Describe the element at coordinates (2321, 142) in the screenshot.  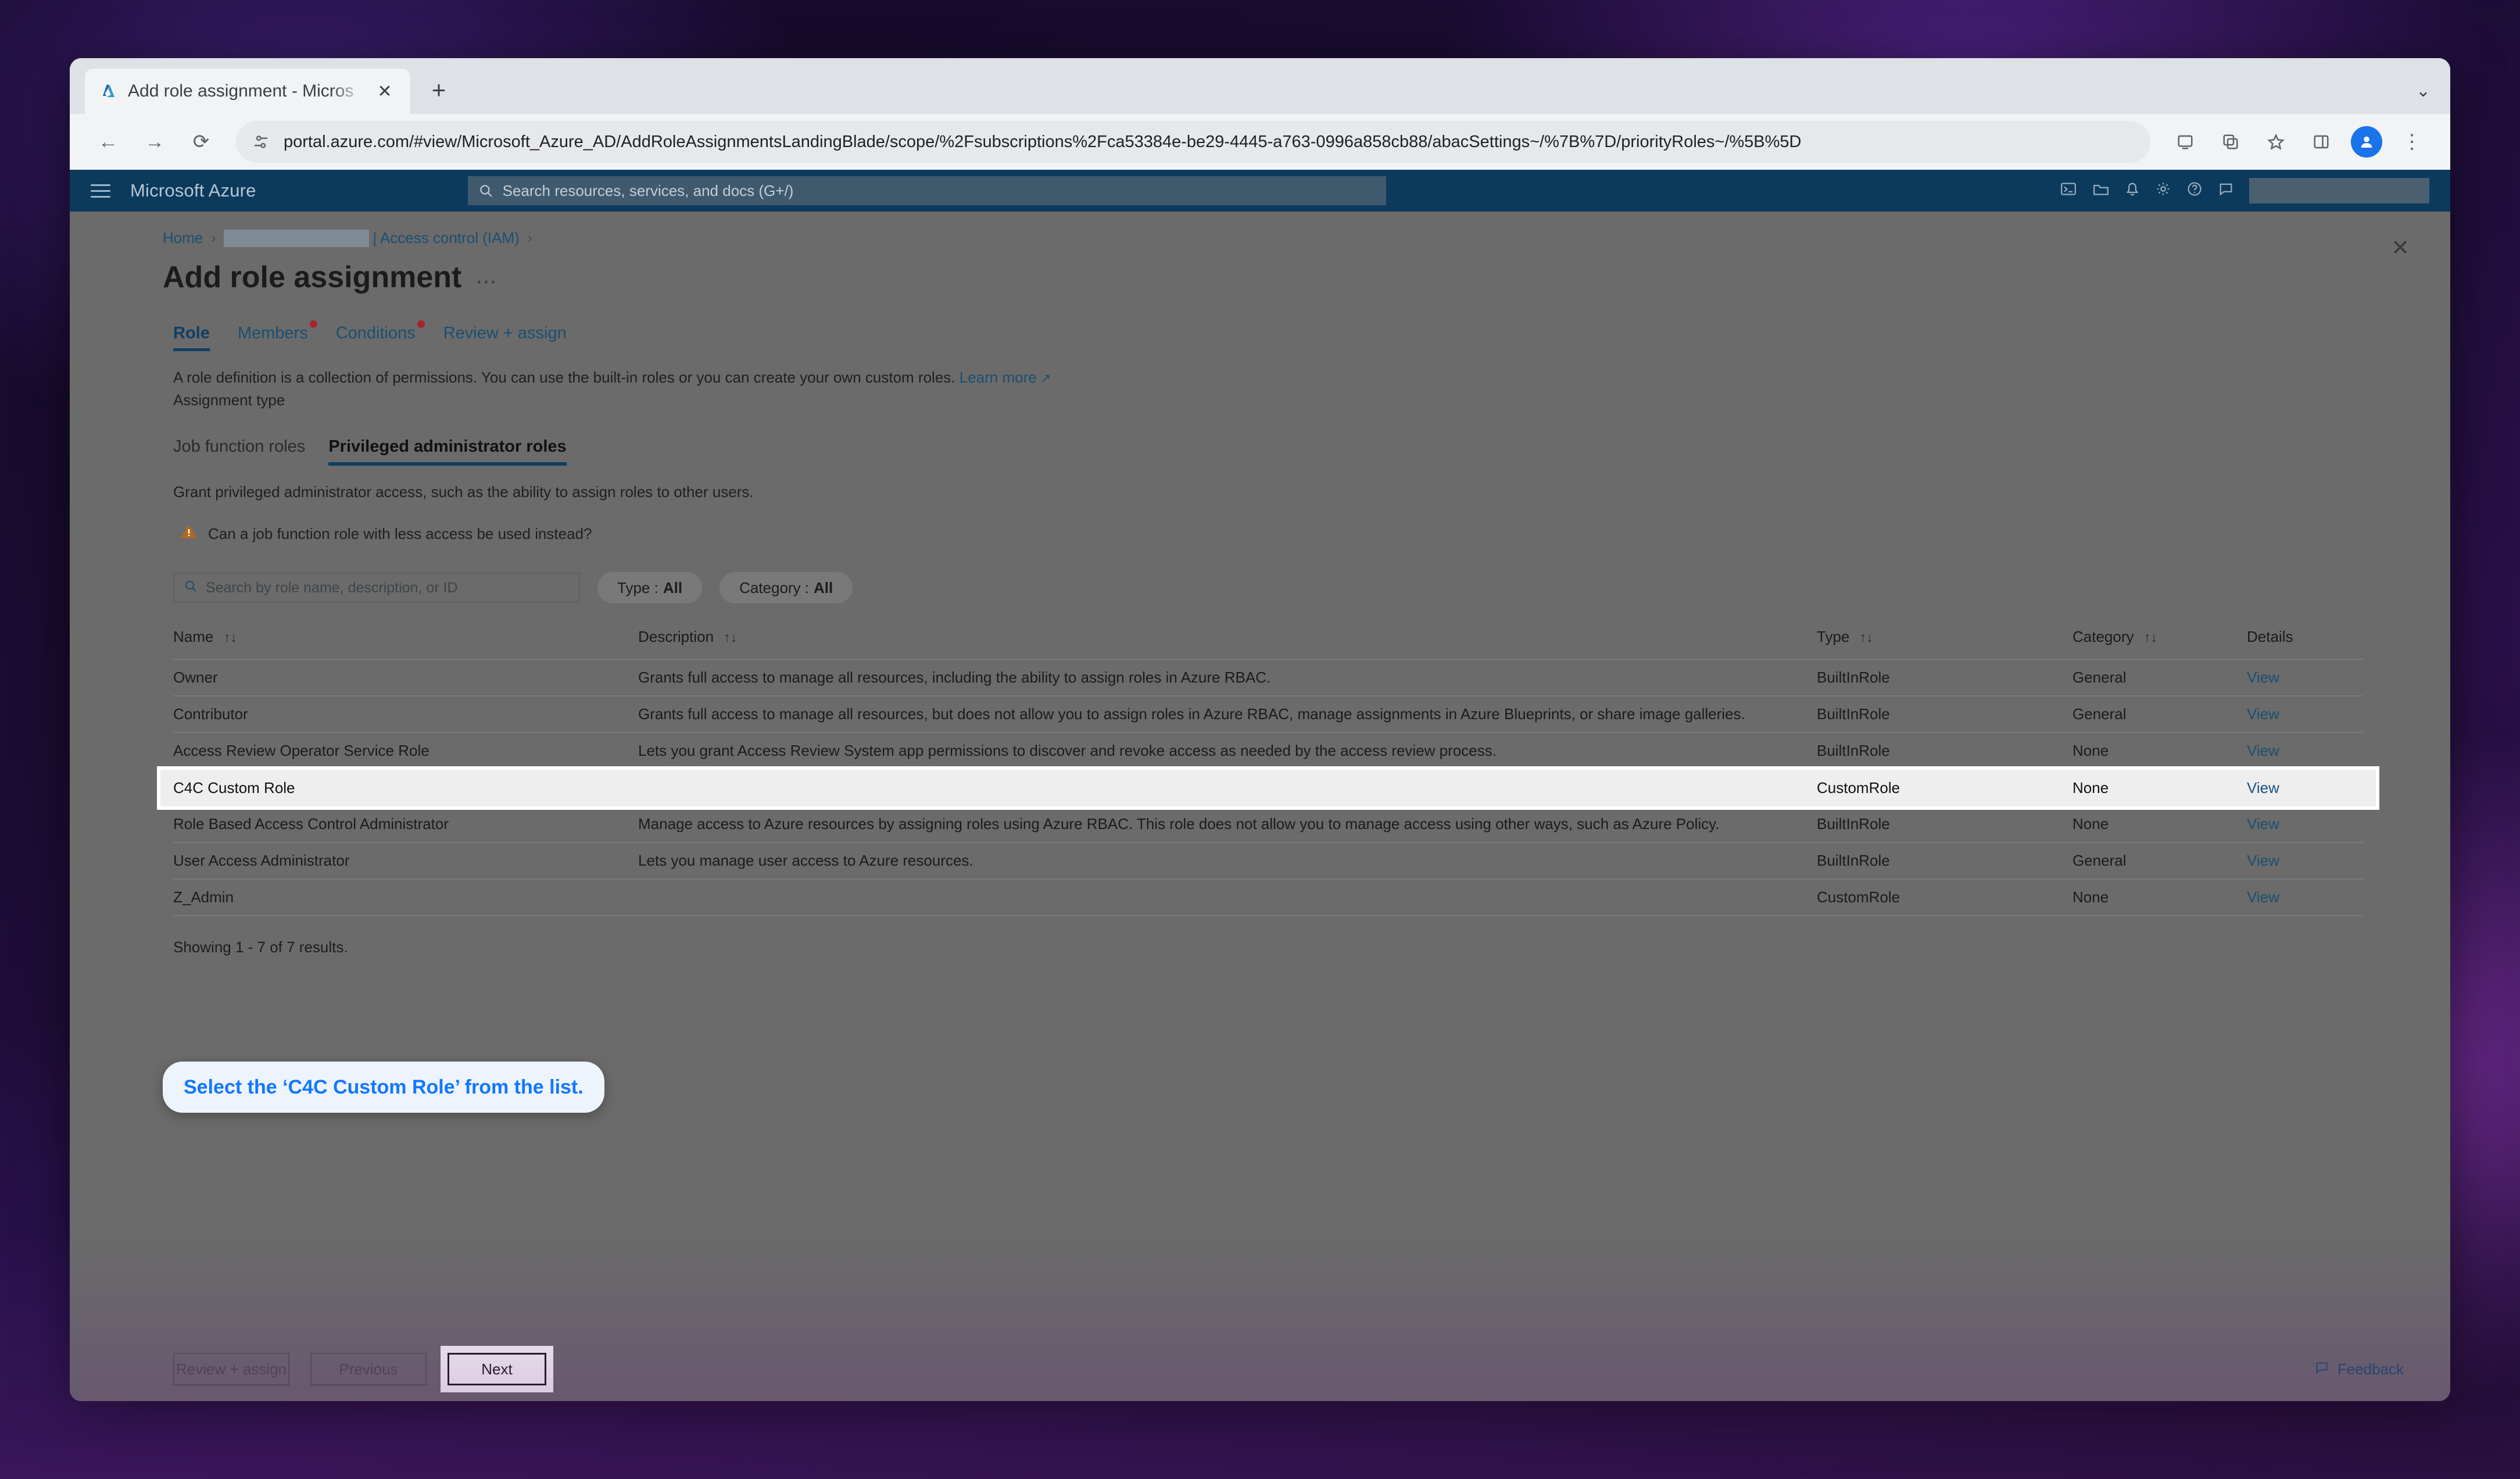
I see `split-screen-icon` at that location.